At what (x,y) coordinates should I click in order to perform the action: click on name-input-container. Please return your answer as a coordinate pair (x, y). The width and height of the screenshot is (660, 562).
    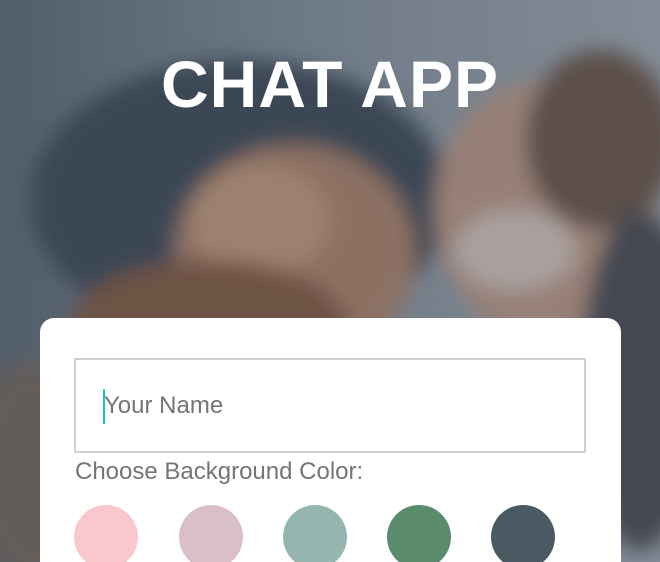
    Looking at the image, I should click on (330, 405).